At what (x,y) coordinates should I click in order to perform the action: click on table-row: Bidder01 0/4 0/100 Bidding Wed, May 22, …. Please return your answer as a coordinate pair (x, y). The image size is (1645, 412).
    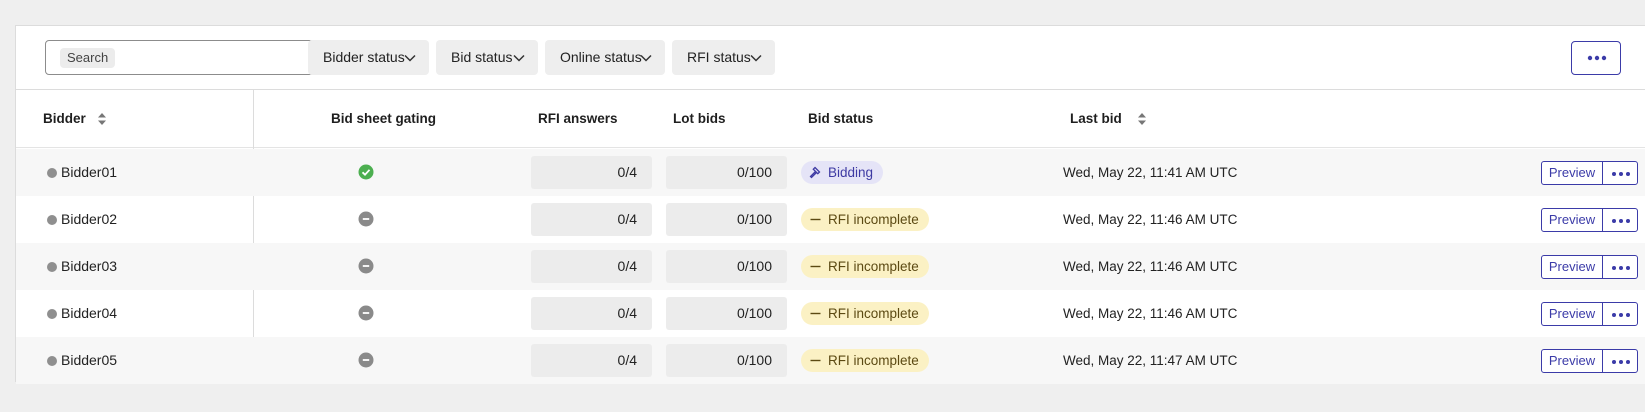
    Looking at the image, I should click on (830, 172).